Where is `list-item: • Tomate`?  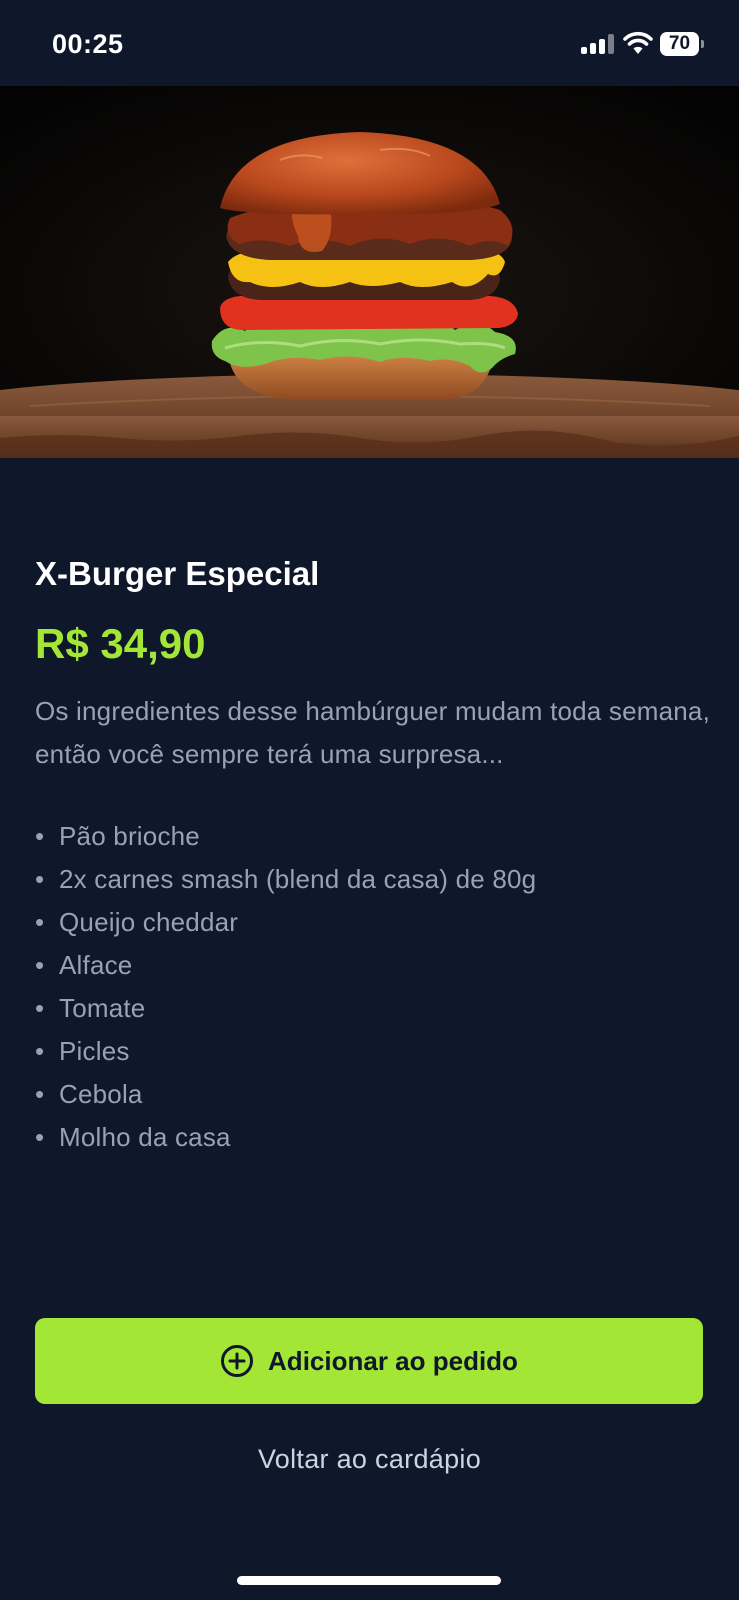 list-item: • Tomate is located at coordinates (90, 1008).